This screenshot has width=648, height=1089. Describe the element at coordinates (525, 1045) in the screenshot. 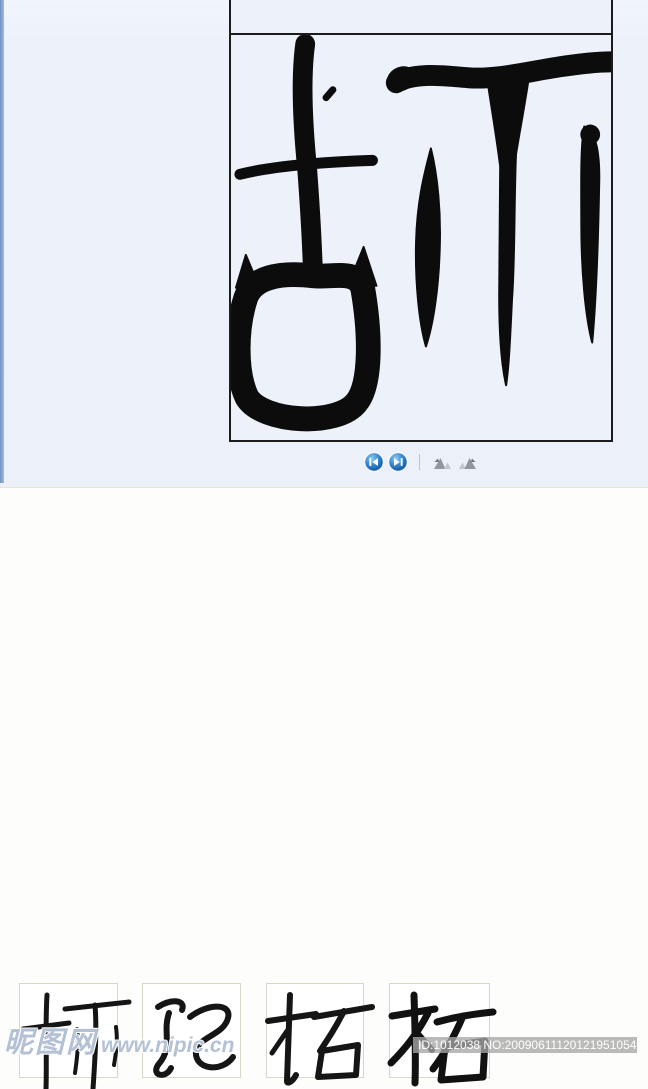

I see `image-id-bar: ID:1012038 NO:20090611120121951054` at that location.